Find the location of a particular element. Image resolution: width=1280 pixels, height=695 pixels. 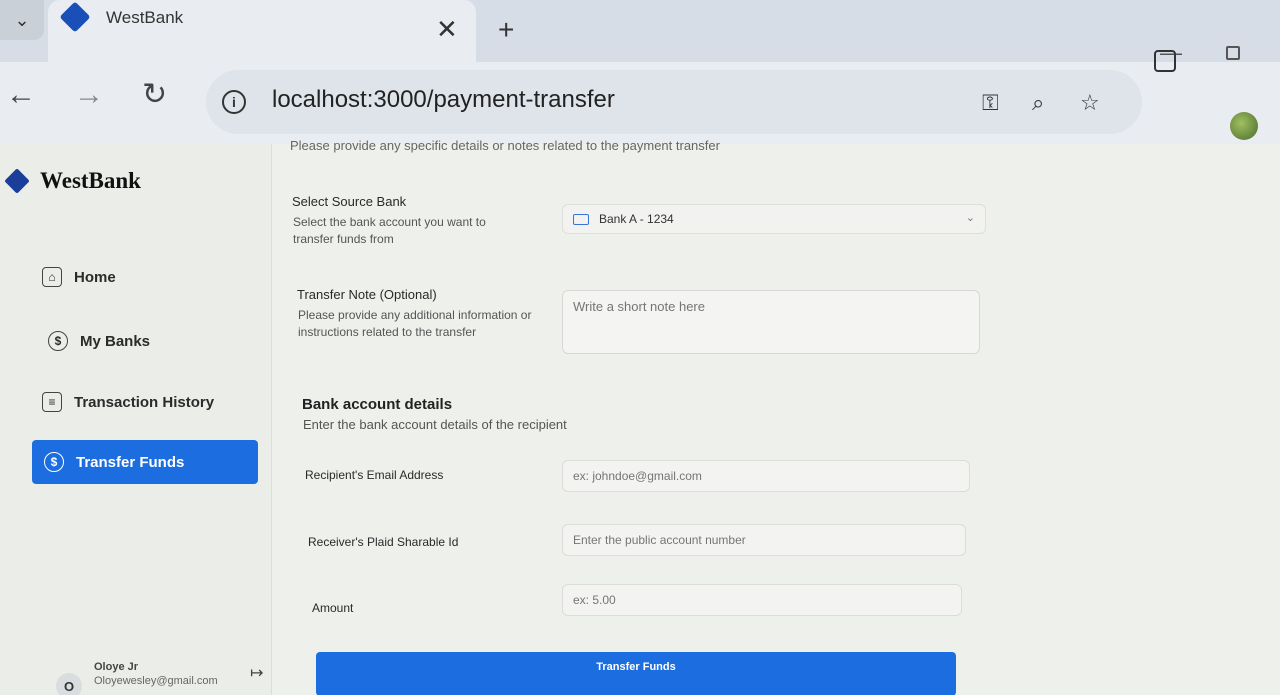

westbank-favicon-icon is located at coordinates (75, 17).